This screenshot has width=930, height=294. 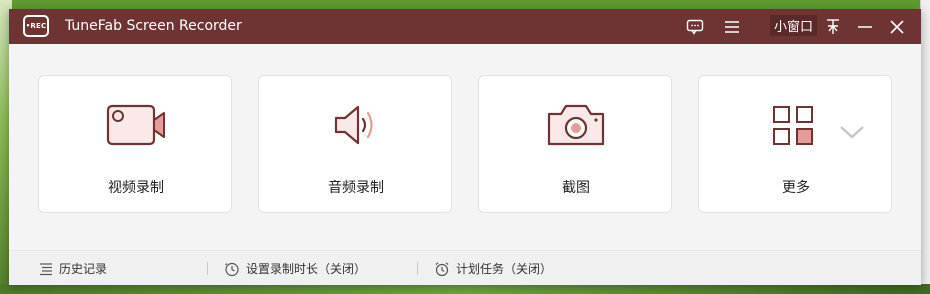 What do you see at coordinates (796, 188) in the screenshot?
I see `more-label: 更多` at bounding box center [796, 188].